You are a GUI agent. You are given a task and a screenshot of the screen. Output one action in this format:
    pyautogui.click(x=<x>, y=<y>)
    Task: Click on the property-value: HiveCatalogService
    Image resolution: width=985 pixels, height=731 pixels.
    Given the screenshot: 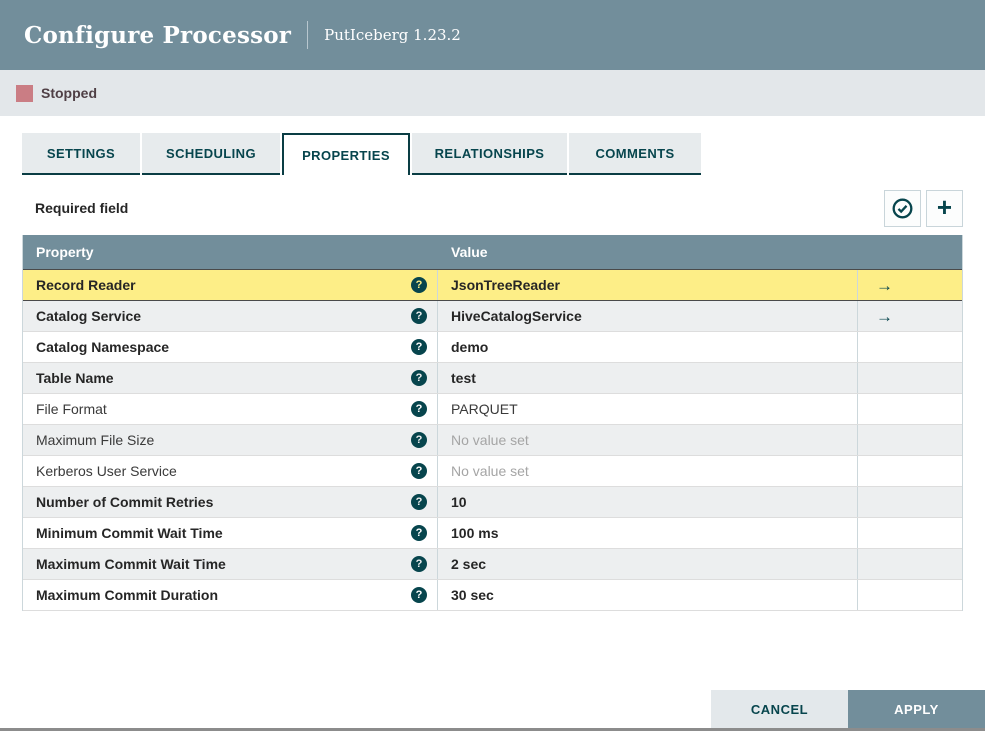 What is the action you would take?
    pyautogui.click(x=516, y=316)
    